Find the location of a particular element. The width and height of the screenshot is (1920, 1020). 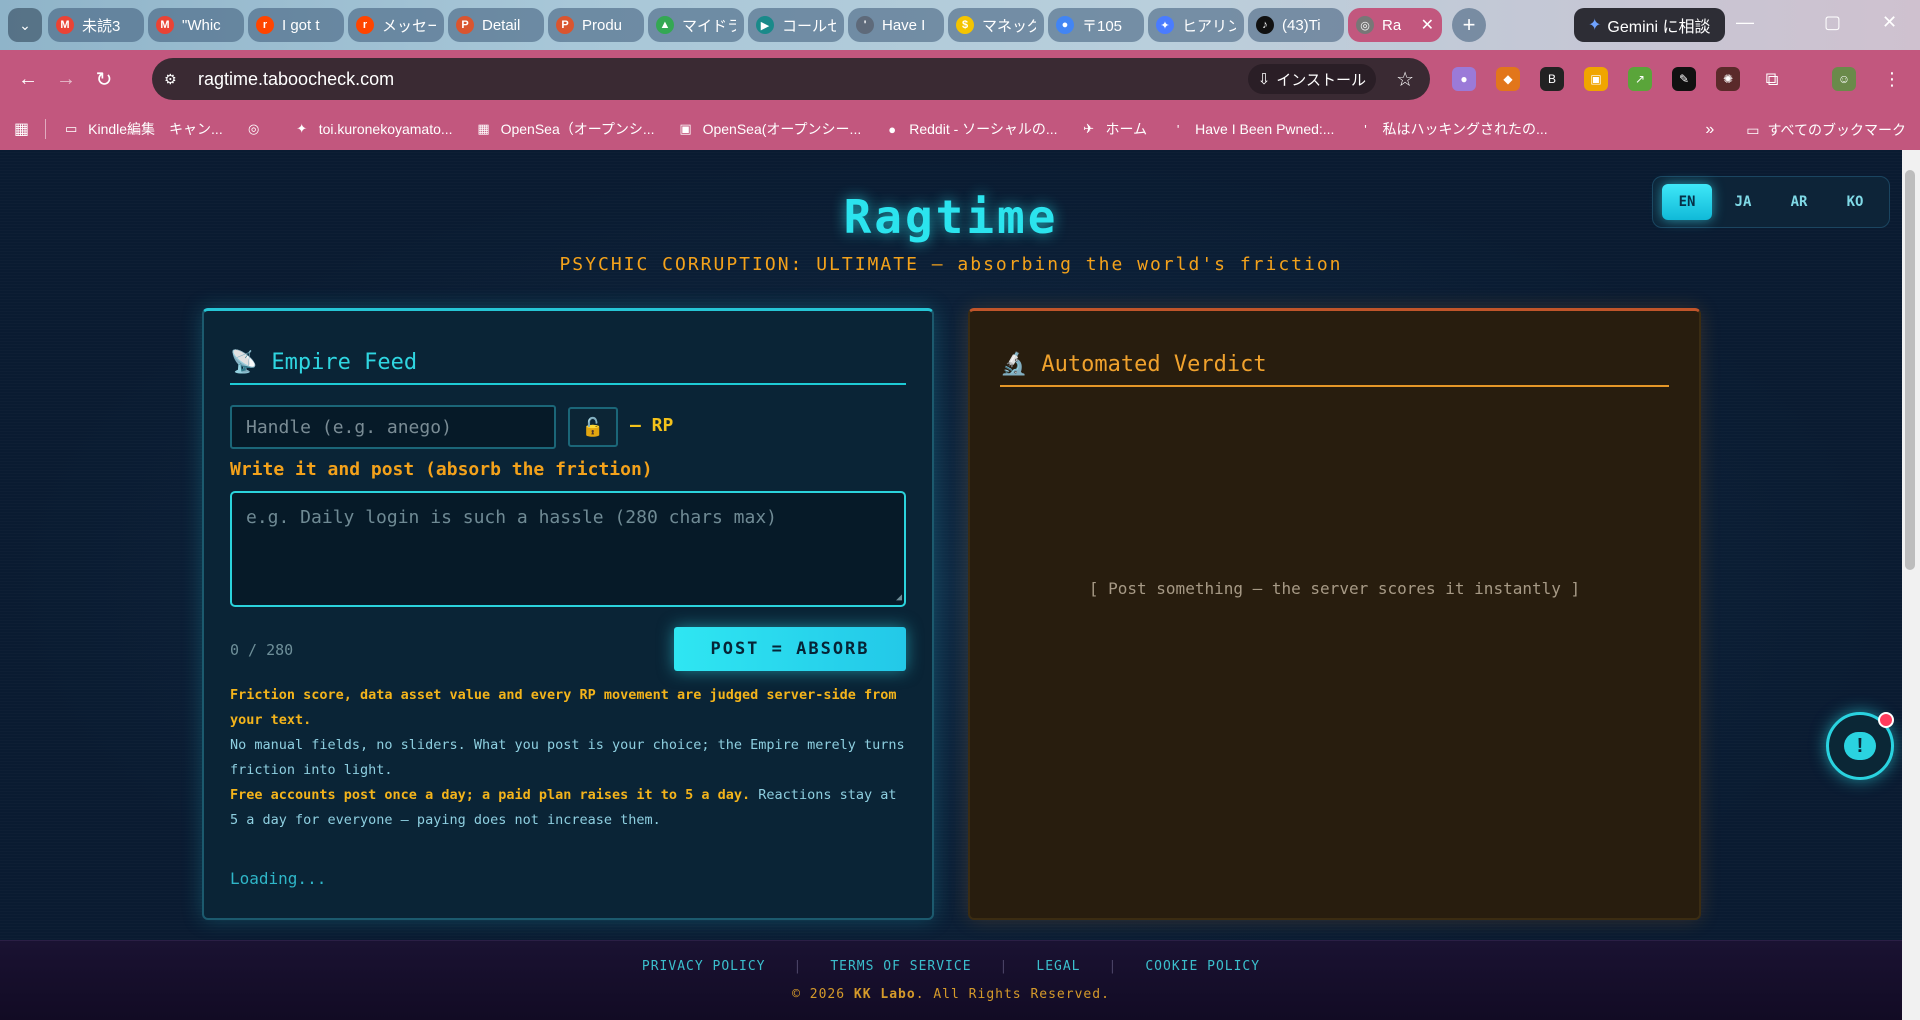

reddit-icon: r is located at coordinates (365, 25).